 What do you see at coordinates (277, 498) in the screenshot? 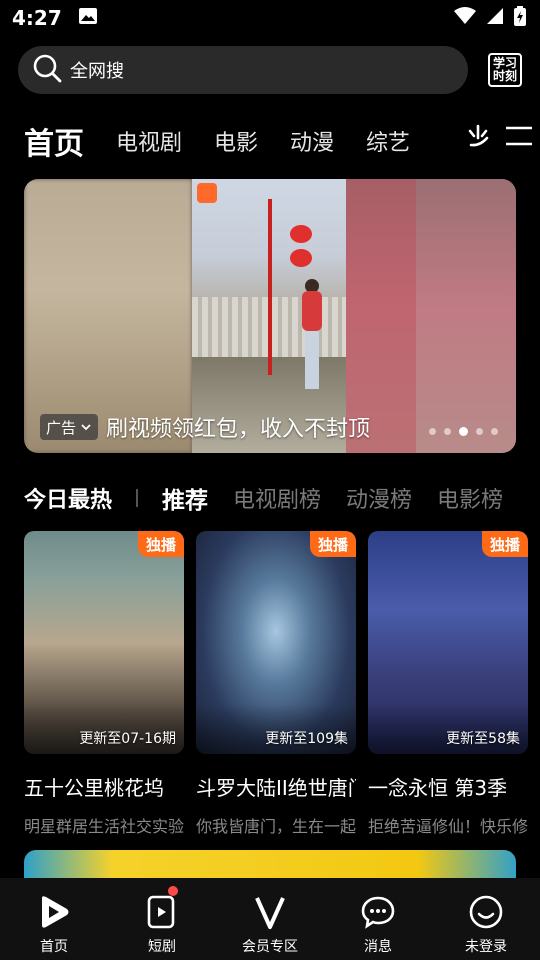
I see `rank-tab-tv: 电视剧榜` at bounding box center [277, 498].